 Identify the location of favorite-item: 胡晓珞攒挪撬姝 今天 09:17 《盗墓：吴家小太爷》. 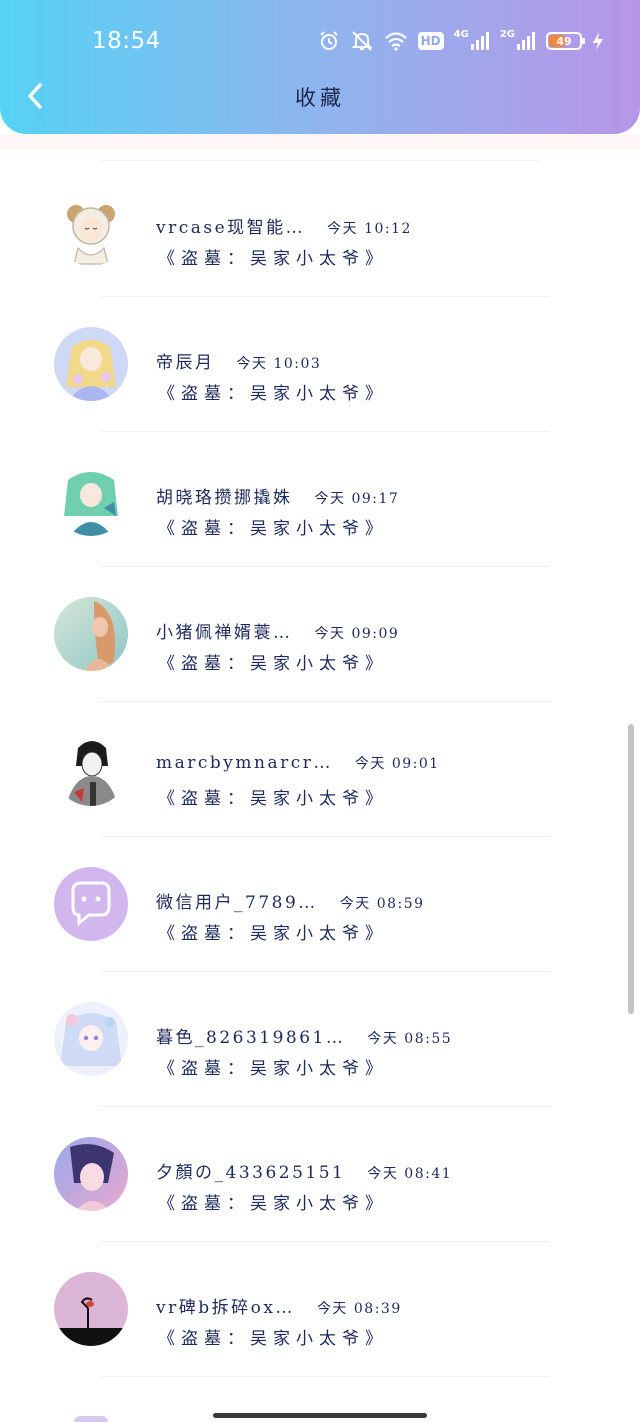
(320, 499).